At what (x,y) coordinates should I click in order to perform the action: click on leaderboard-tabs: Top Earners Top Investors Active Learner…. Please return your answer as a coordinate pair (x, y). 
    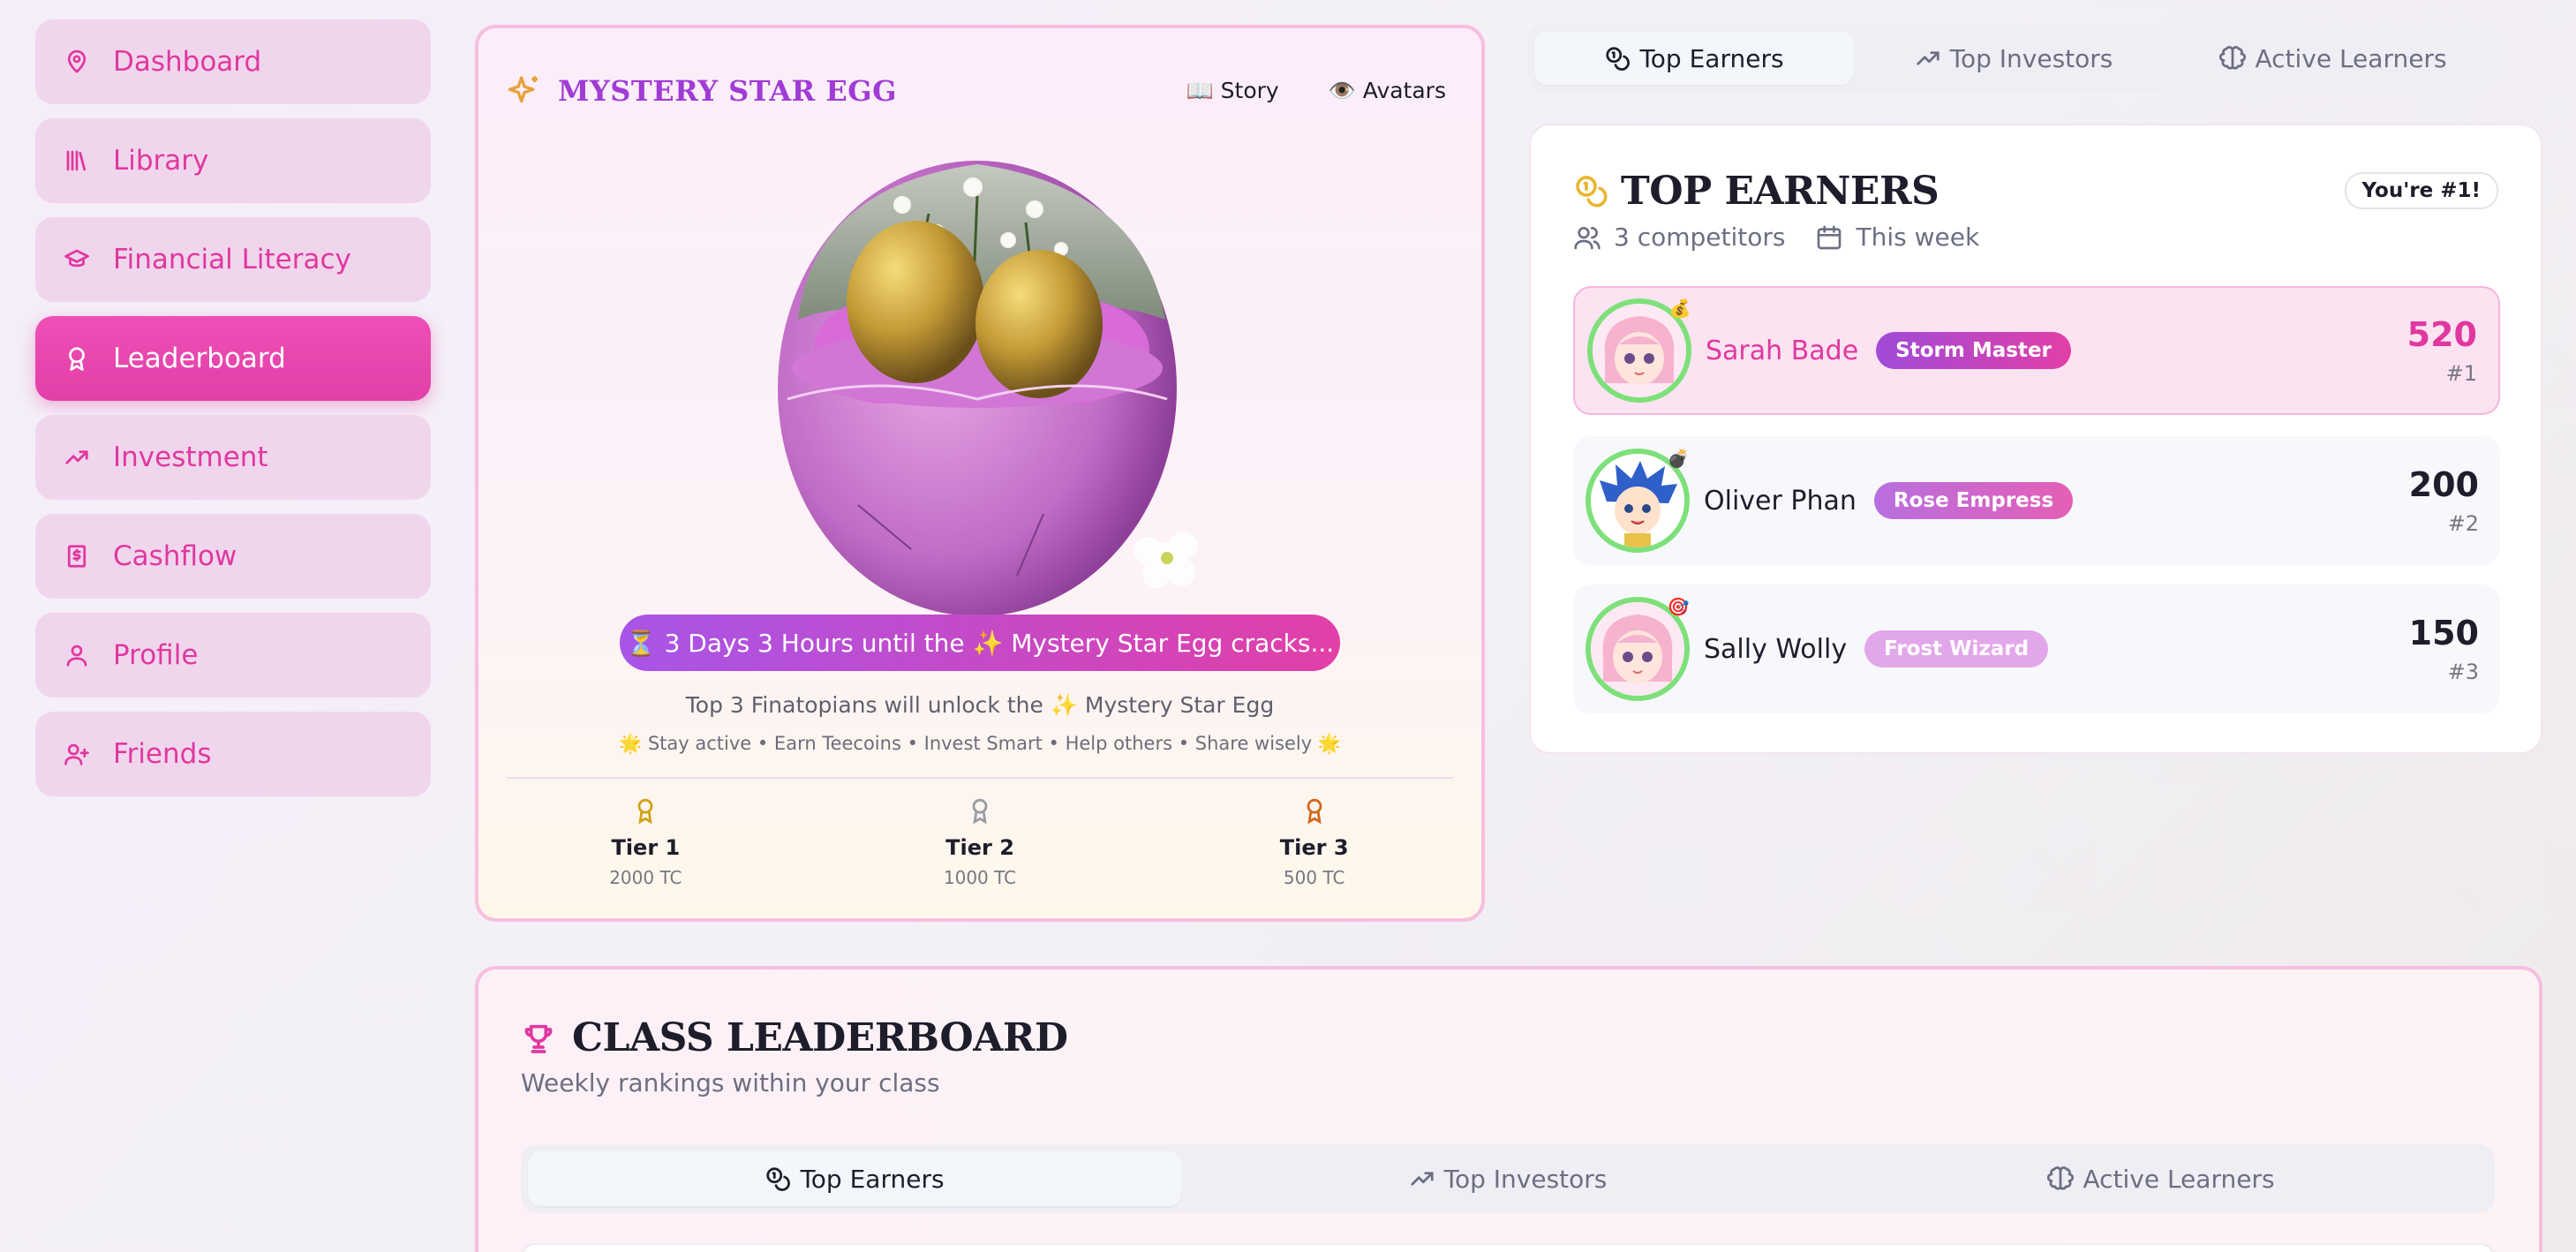
    Looking at the image, I should click on (2014, 58).